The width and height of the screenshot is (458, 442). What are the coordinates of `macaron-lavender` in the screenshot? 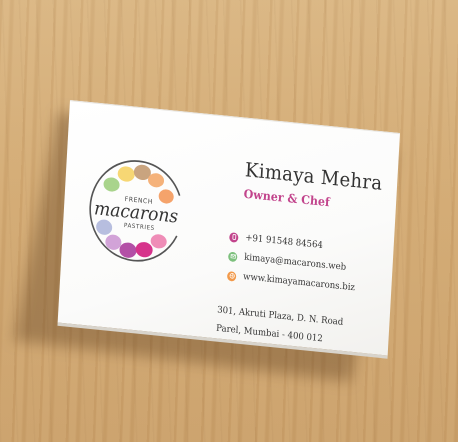 It's located at (104, 227).